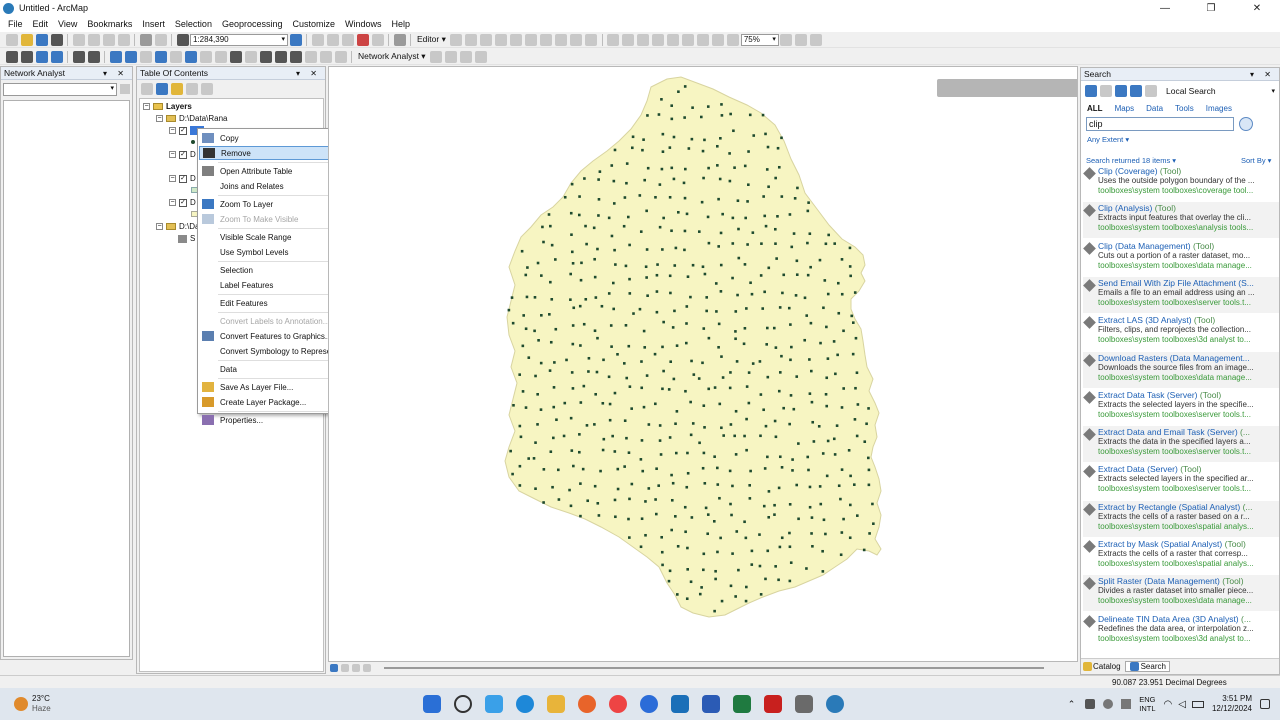 This screenshot has width=1280, height=720. What do you see at coordinates (123, 39) in the screenshot?
I see `delete-icon` at bounding box center [123, 39].